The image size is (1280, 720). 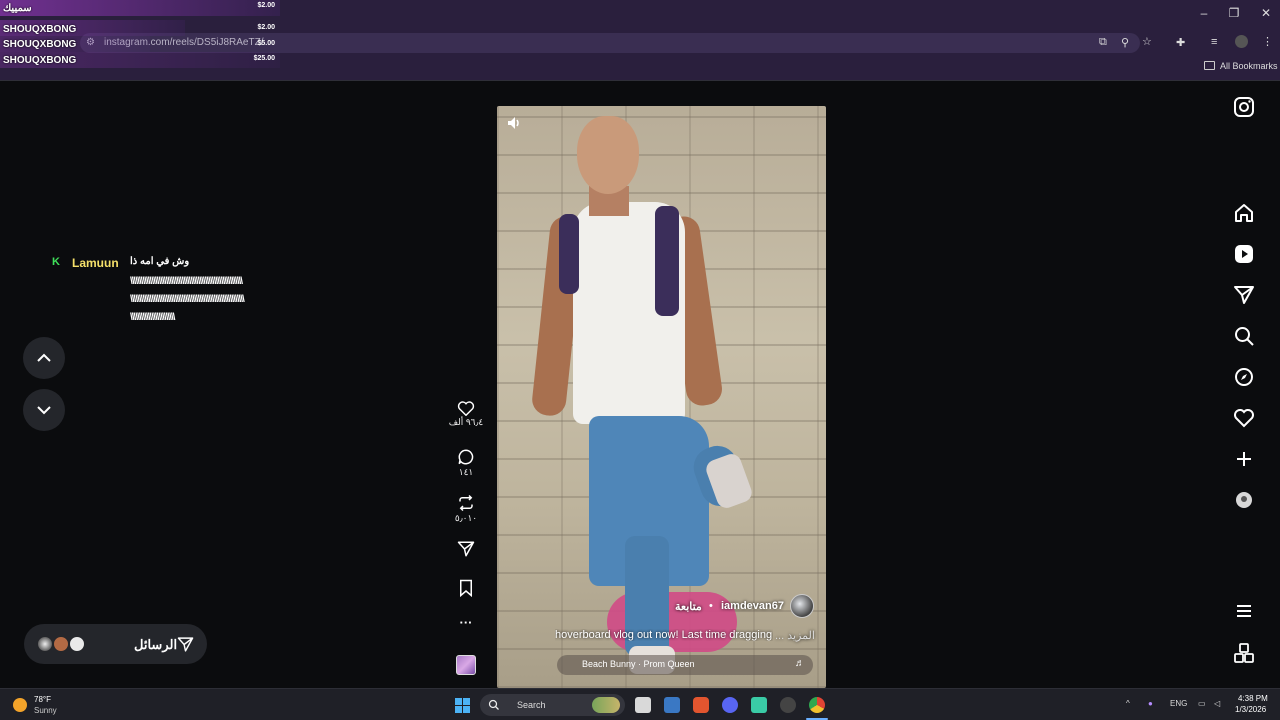 I want to click on search-label: Search, so click(x=531, y=705).